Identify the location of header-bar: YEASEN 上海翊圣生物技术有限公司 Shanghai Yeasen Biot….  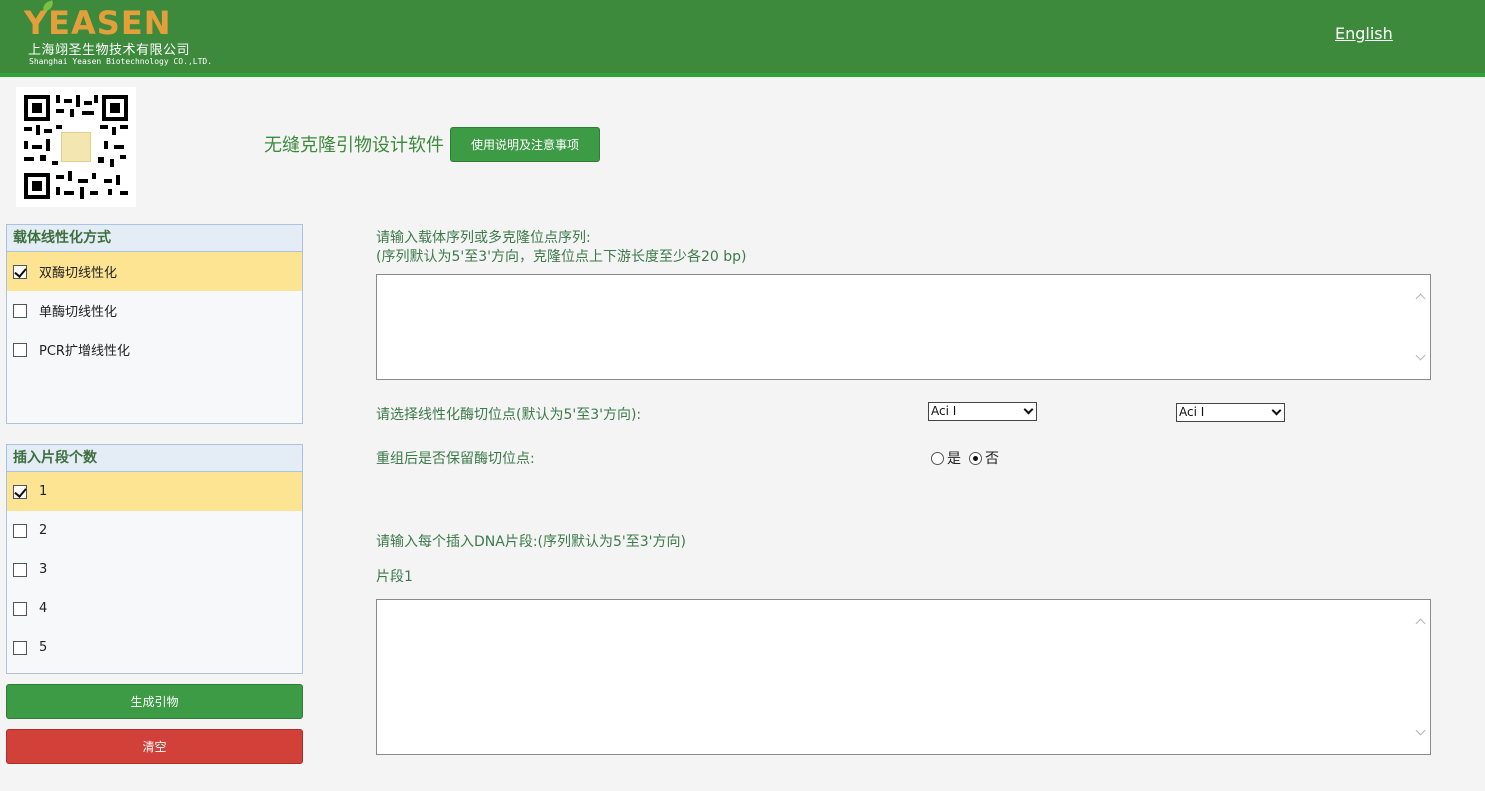
(742, 38).